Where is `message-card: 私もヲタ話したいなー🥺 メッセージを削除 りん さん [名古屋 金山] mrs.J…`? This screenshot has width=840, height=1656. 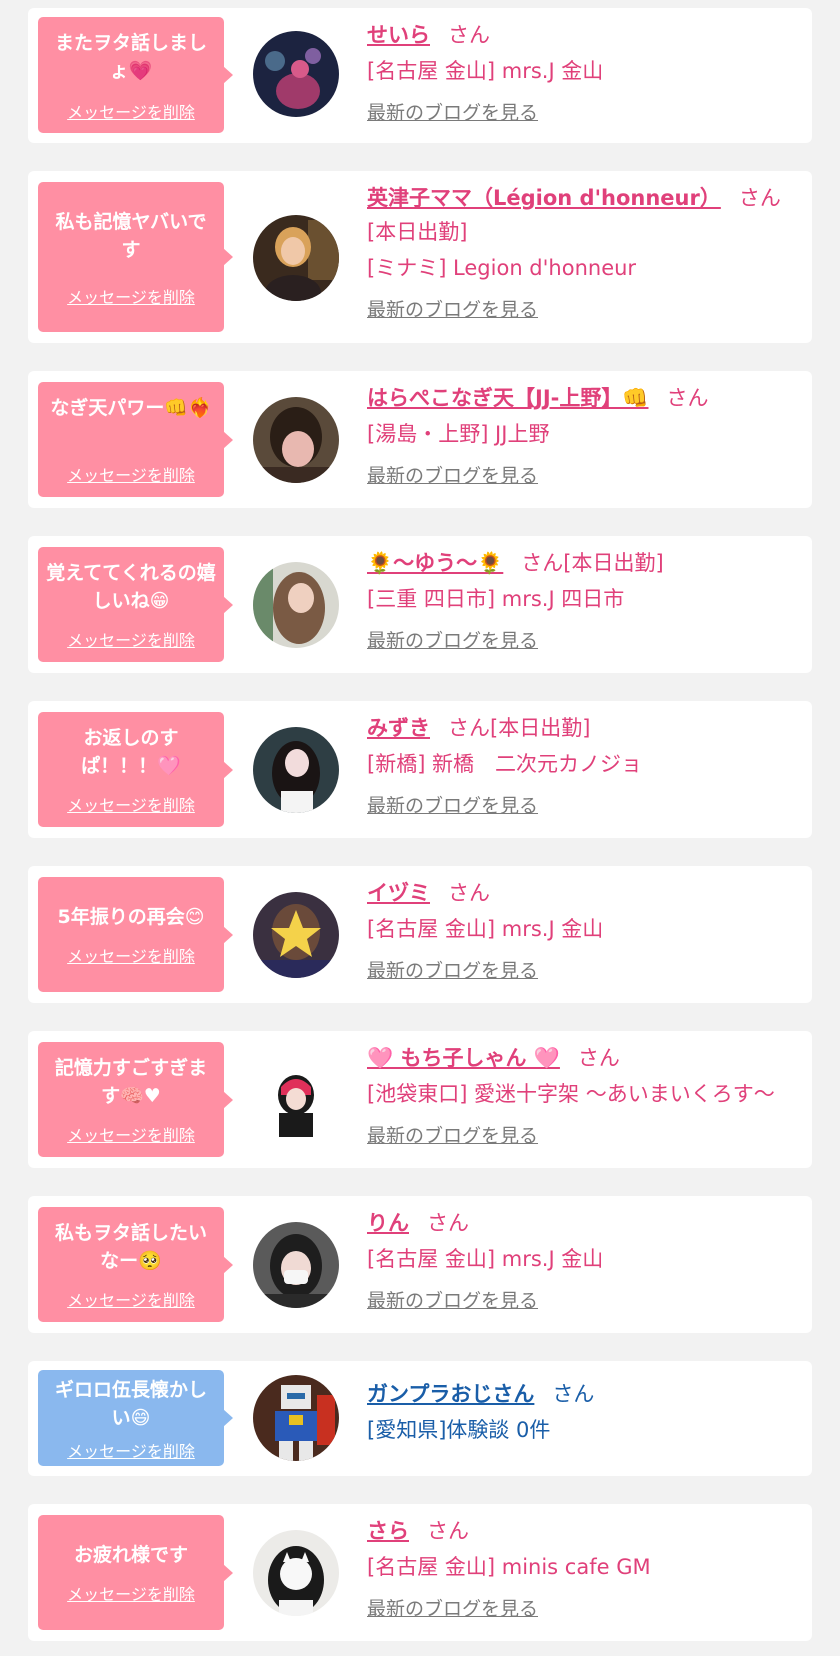
message-card: 私もヲタ話したいなー🥺 メッセージを削除 りん さん [名古屋 金山] mrs.J… is located at coordinates (420, 1264).